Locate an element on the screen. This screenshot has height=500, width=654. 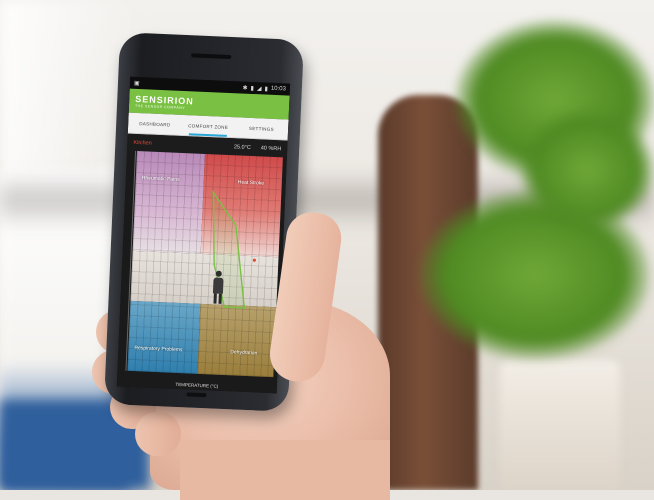
signal-icon: ▮ is located at coordinates (252, 88).